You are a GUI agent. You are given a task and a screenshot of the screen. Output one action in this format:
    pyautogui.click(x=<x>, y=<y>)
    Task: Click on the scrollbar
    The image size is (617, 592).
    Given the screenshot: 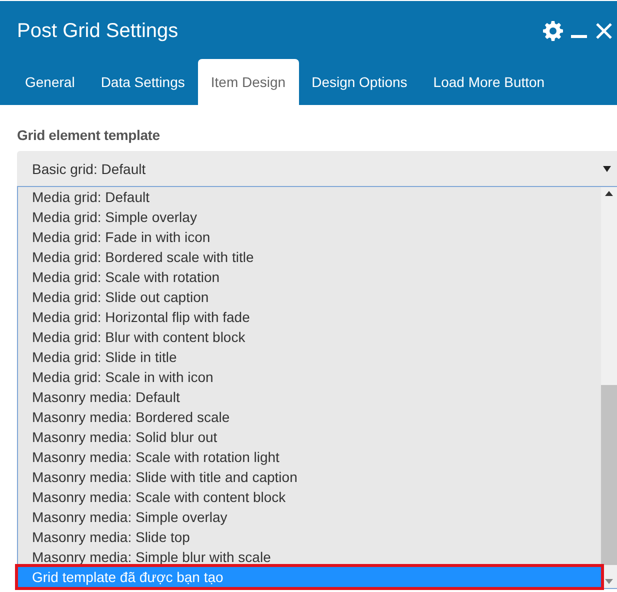 What is the action you would take?
    pyautogui.click(x=609, y=387)
    